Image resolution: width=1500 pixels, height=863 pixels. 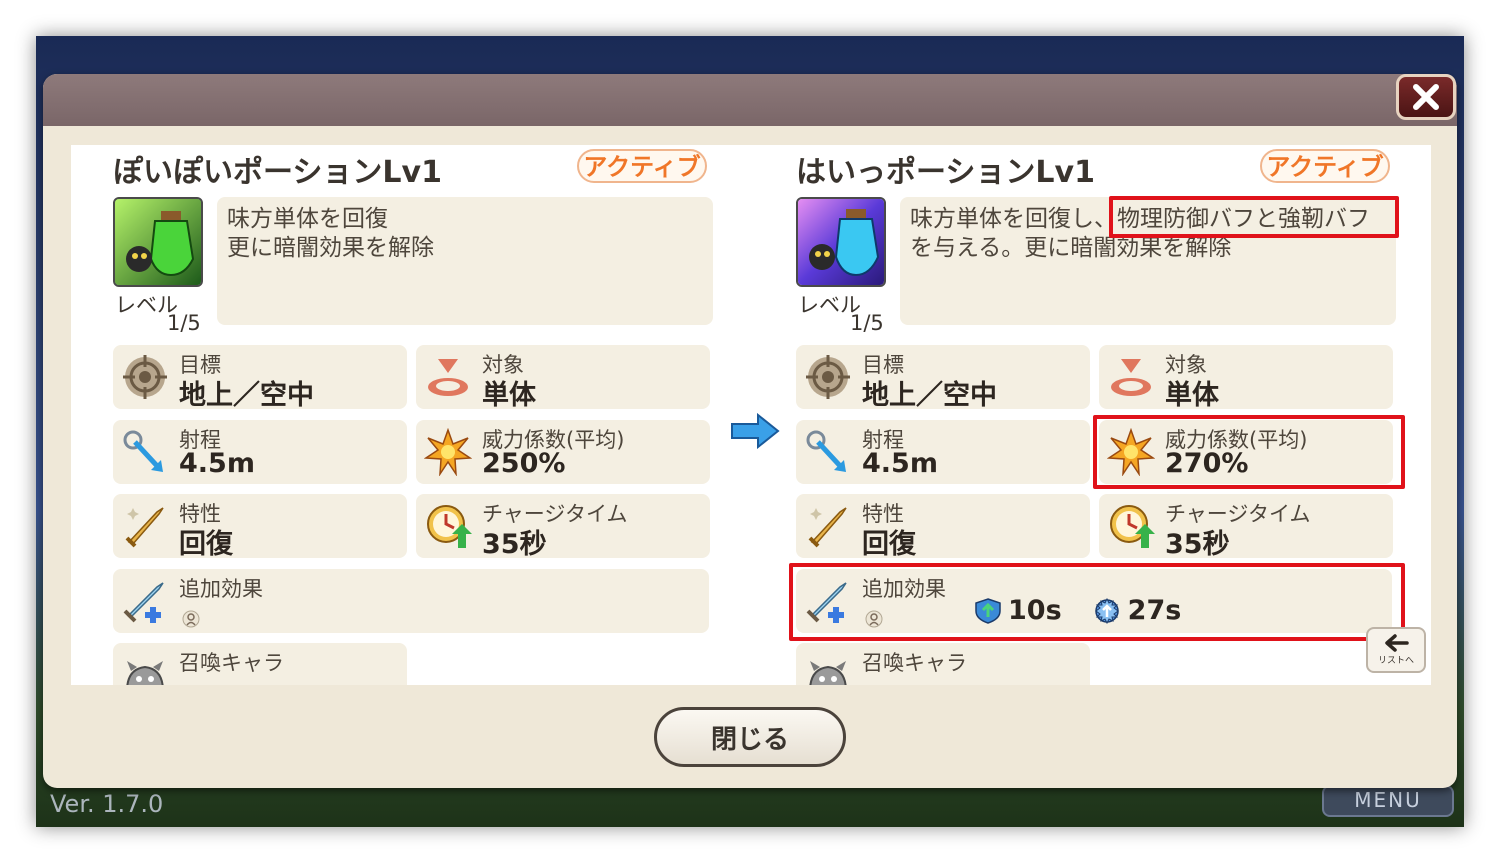 I want to click on skill-description: 味方単体を回復 更に暗闇効果を解除, so click(x=330, y=234).